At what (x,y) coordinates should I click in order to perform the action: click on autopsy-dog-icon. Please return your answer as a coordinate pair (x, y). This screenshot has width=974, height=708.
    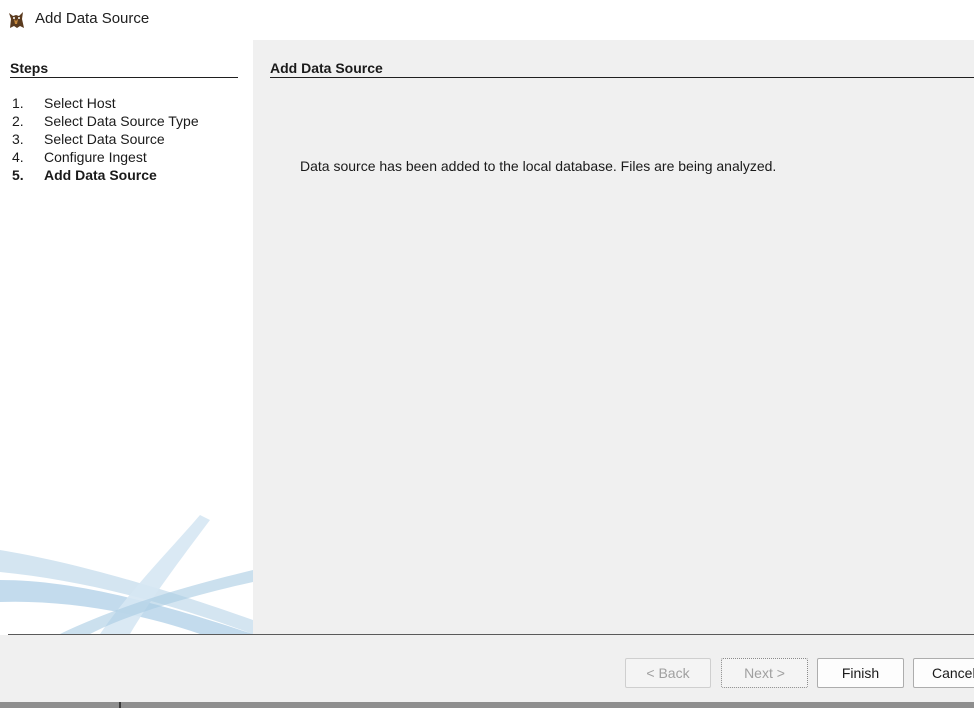
    Looking at the image, I should click on (16, 20).